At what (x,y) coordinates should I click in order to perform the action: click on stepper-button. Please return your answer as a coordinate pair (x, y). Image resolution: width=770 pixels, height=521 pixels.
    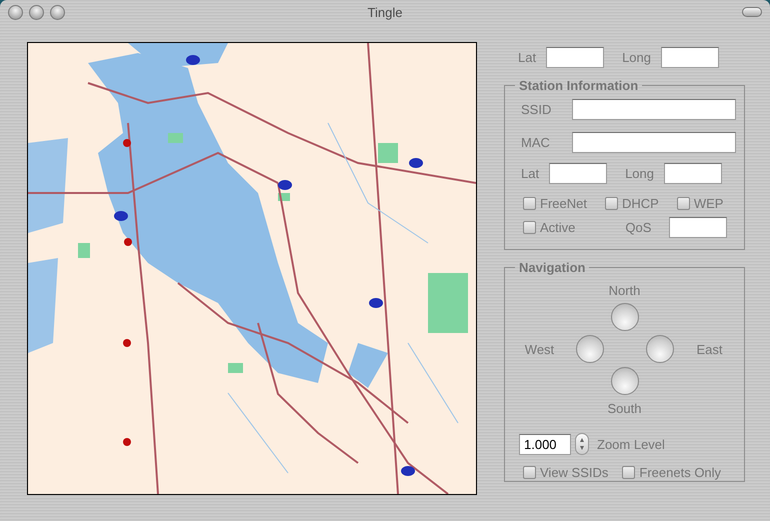
    Looking at the image, I should click on (582, 444).